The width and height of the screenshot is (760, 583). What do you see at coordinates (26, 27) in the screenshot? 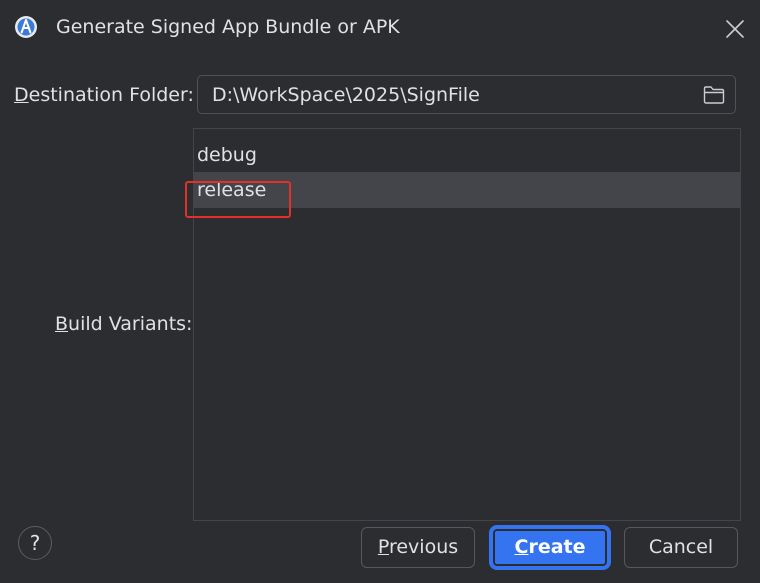
I see `android-studio-icon` at bounding box center [26, 27].